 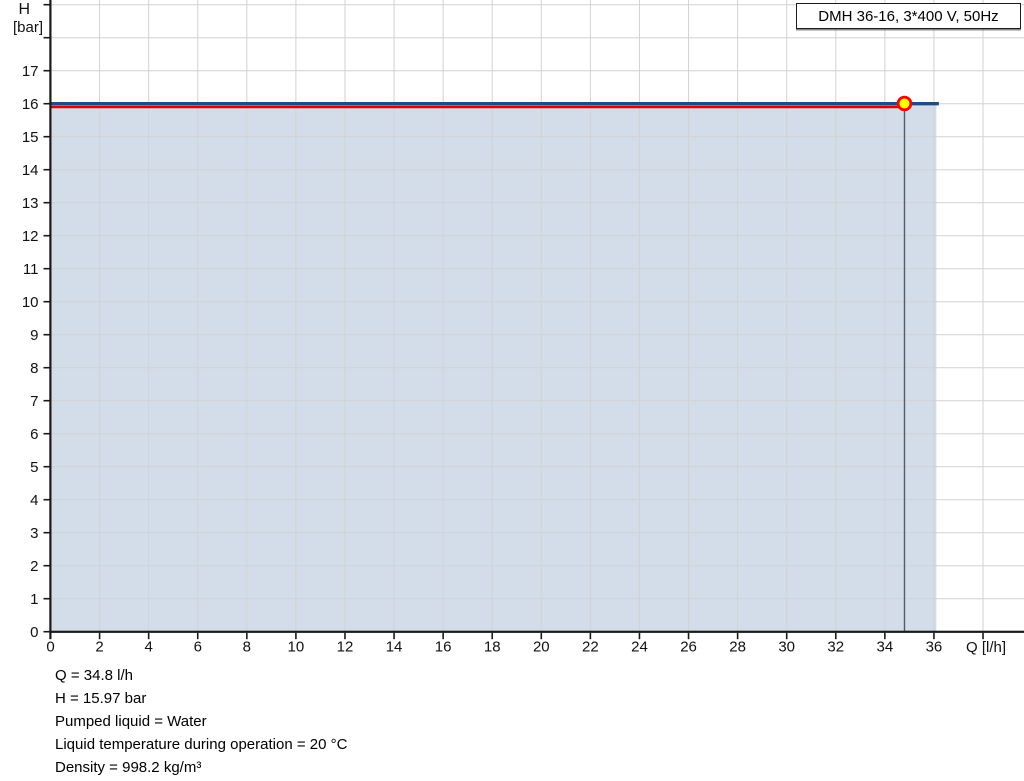 I want to click on x-tick-label: 36, so click(x=934, y=647).